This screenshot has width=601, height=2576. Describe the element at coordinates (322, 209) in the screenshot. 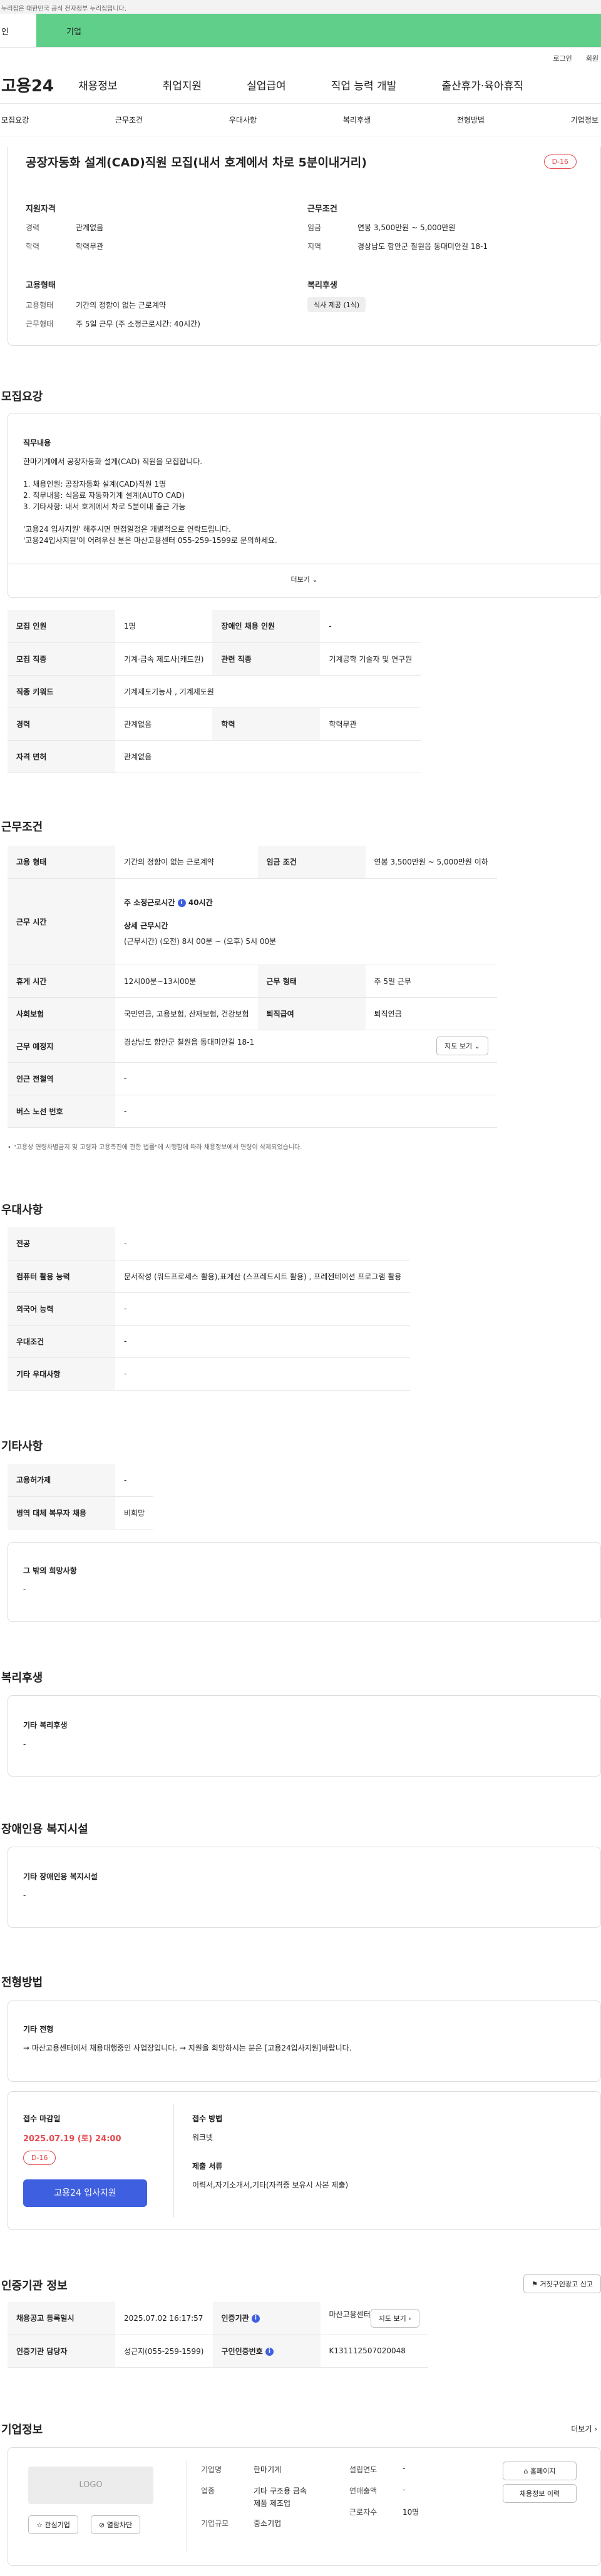

I see `cond-title: 근무조건` at that location.